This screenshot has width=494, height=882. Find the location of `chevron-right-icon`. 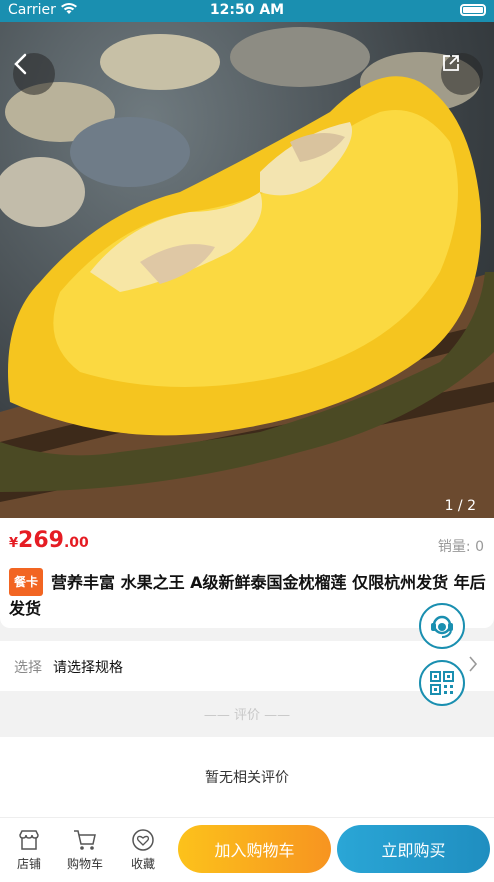

chevron-right-icon is located at coordinates (473, 664).